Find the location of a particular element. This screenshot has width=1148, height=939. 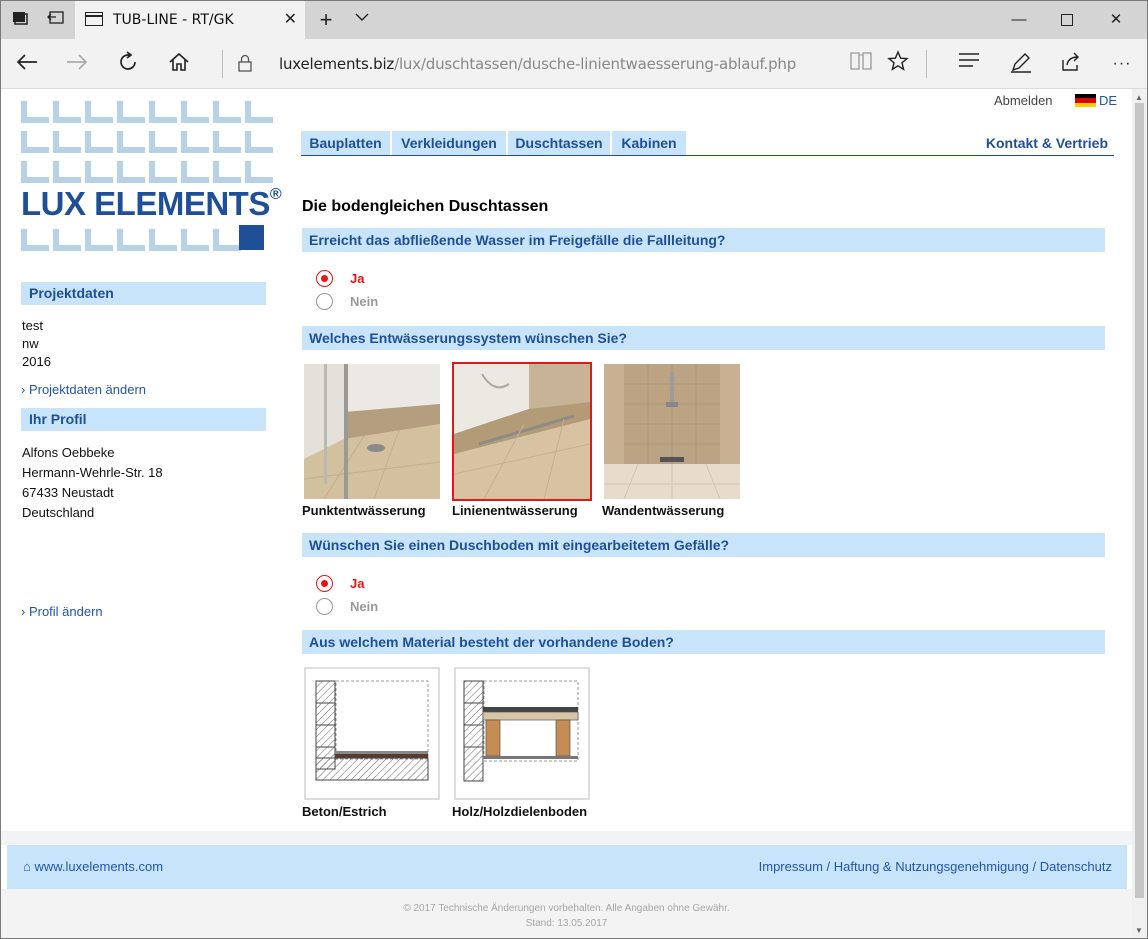

refresh-icon is located at coordinates (128, 64).